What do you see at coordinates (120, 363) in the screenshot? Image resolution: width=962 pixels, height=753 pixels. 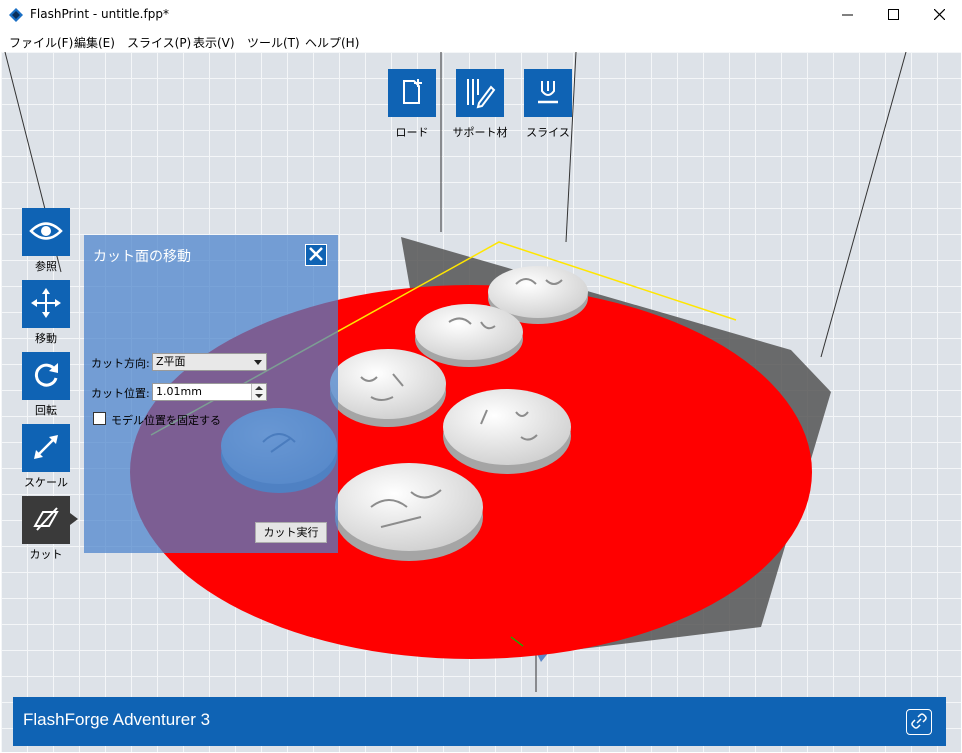 I see `cut-direction-label: カット方向:` at bounding box center [120, 363].